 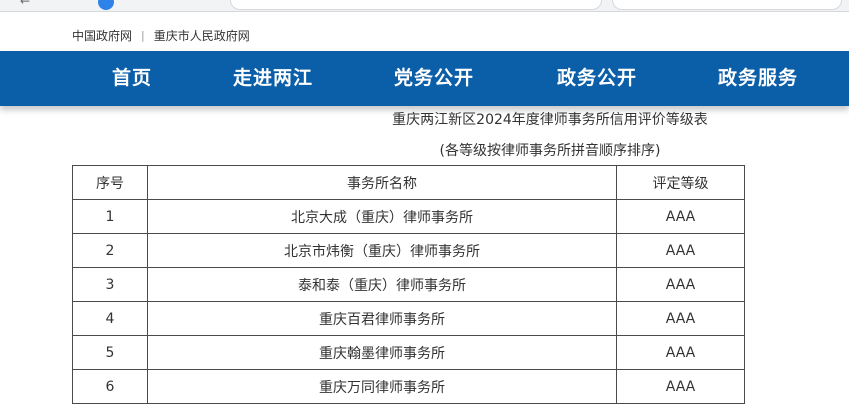 What do you see at coordinates (202, 35) in the screenshot?
I see `link-cq-gov: 重庆市人民政府网` at bounding box center [202, 35].